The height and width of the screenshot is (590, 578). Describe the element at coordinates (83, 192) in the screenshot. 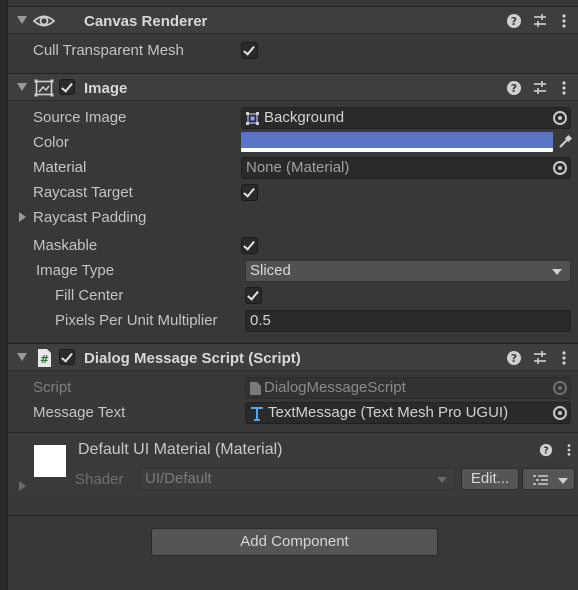

I see `raycast-target-label: Raycast Target` at that location.